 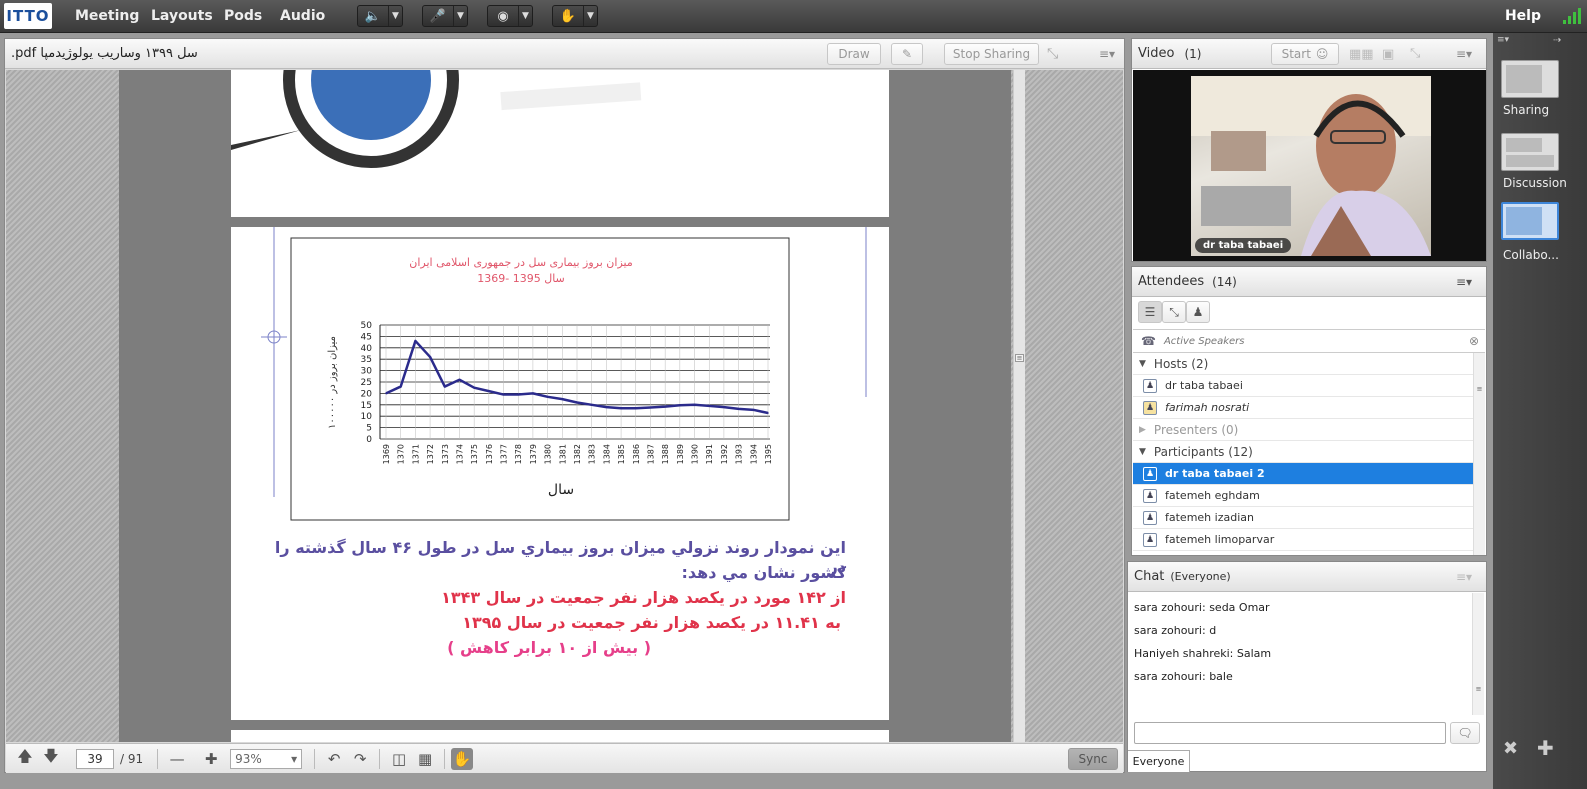 What do you see at coordinates (1290, 733) in the screenshot?
I see `chat-input` at bounding box center [1290, 733].